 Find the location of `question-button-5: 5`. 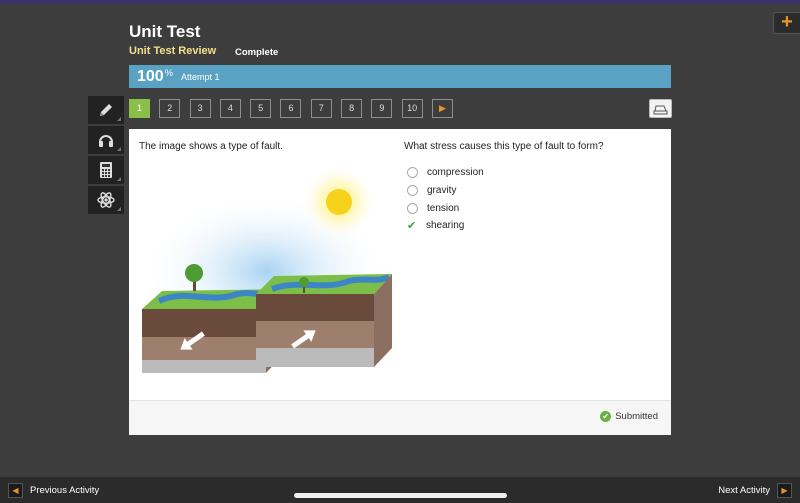

question-button-5: 5 is located at coordinates (261, 108).